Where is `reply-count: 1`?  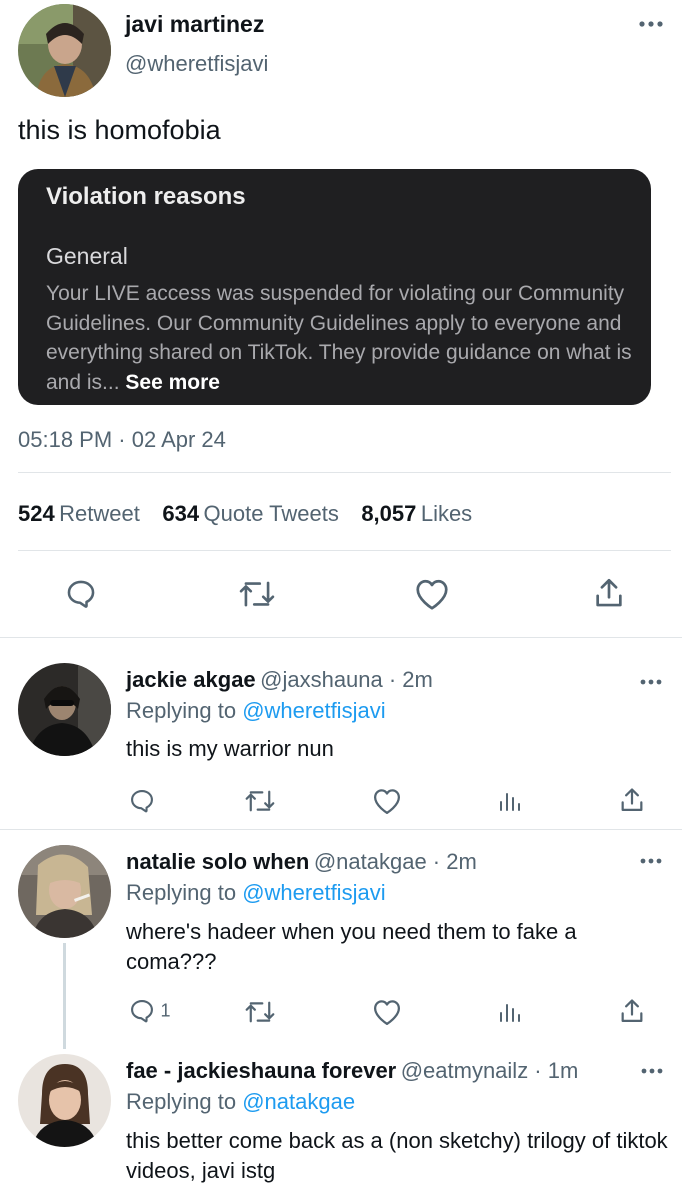
reply-count: 1 is located at coordinates (165, 1010).